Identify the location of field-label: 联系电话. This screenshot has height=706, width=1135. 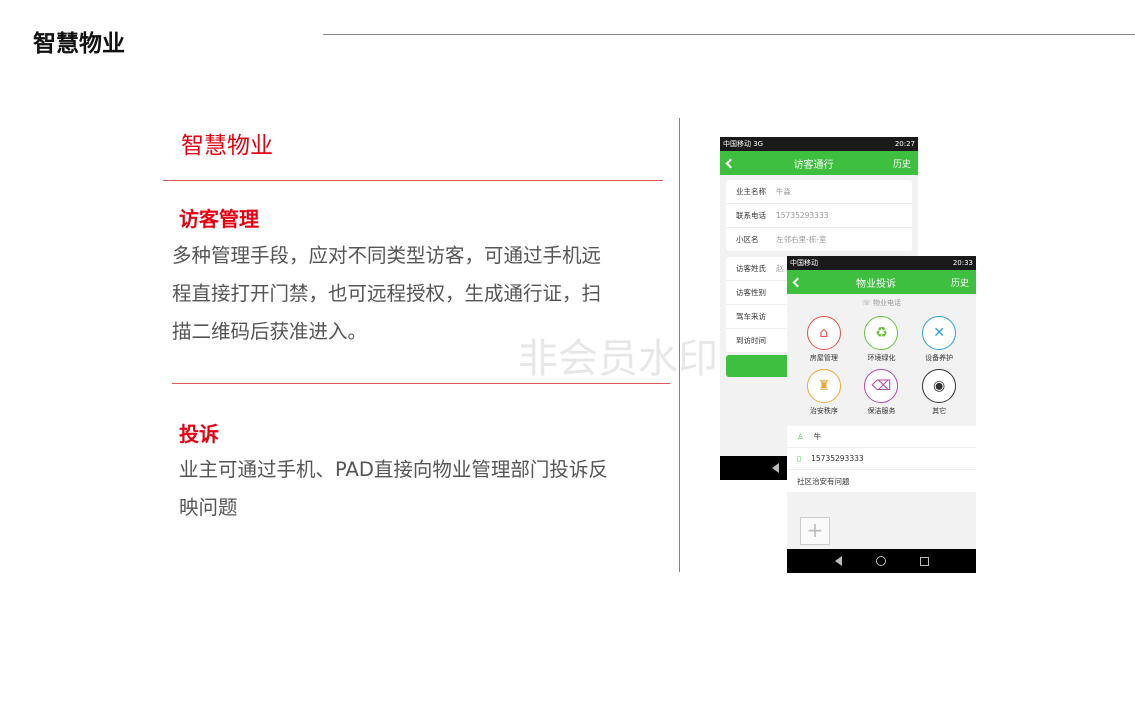
(751, 215).